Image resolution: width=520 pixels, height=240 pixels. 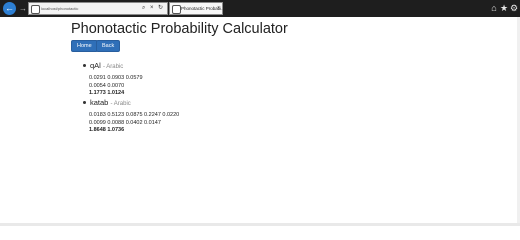 I want to click on back-arrow-icon: ←, so click(x=9, y=8).